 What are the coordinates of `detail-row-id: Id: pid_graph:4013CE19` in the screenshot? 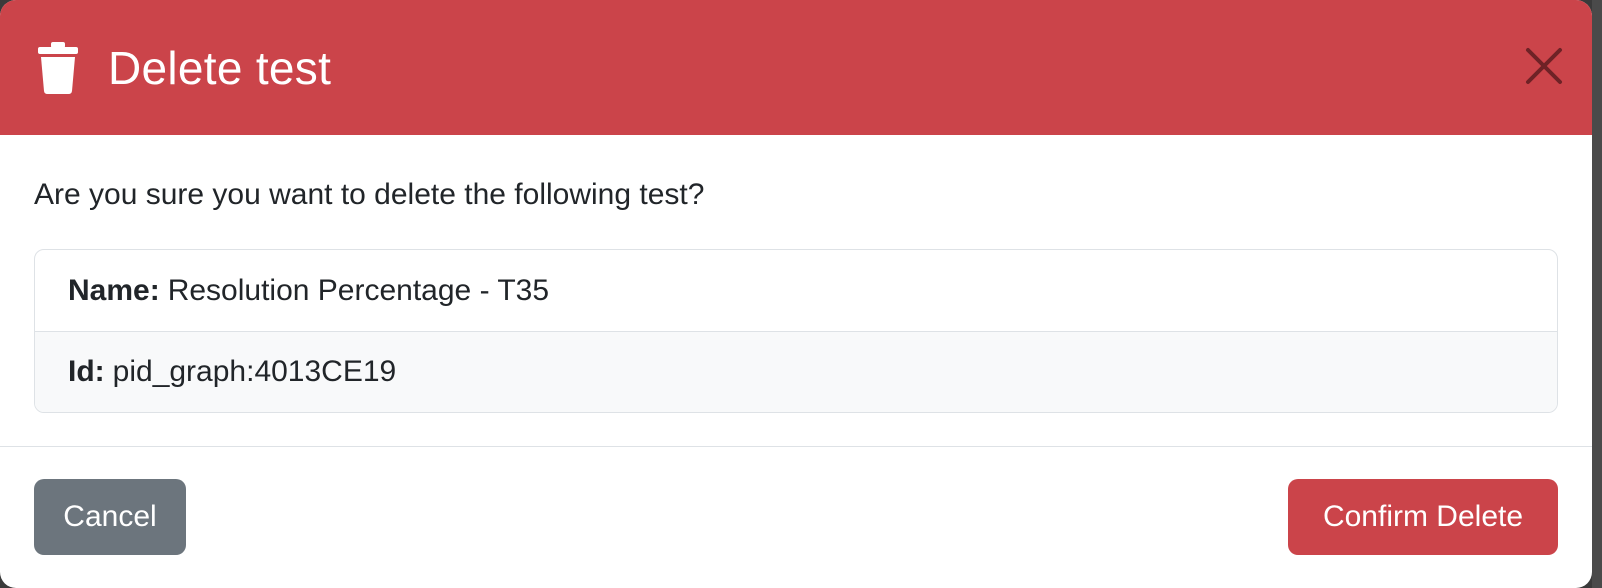 It's located at (796, 371).